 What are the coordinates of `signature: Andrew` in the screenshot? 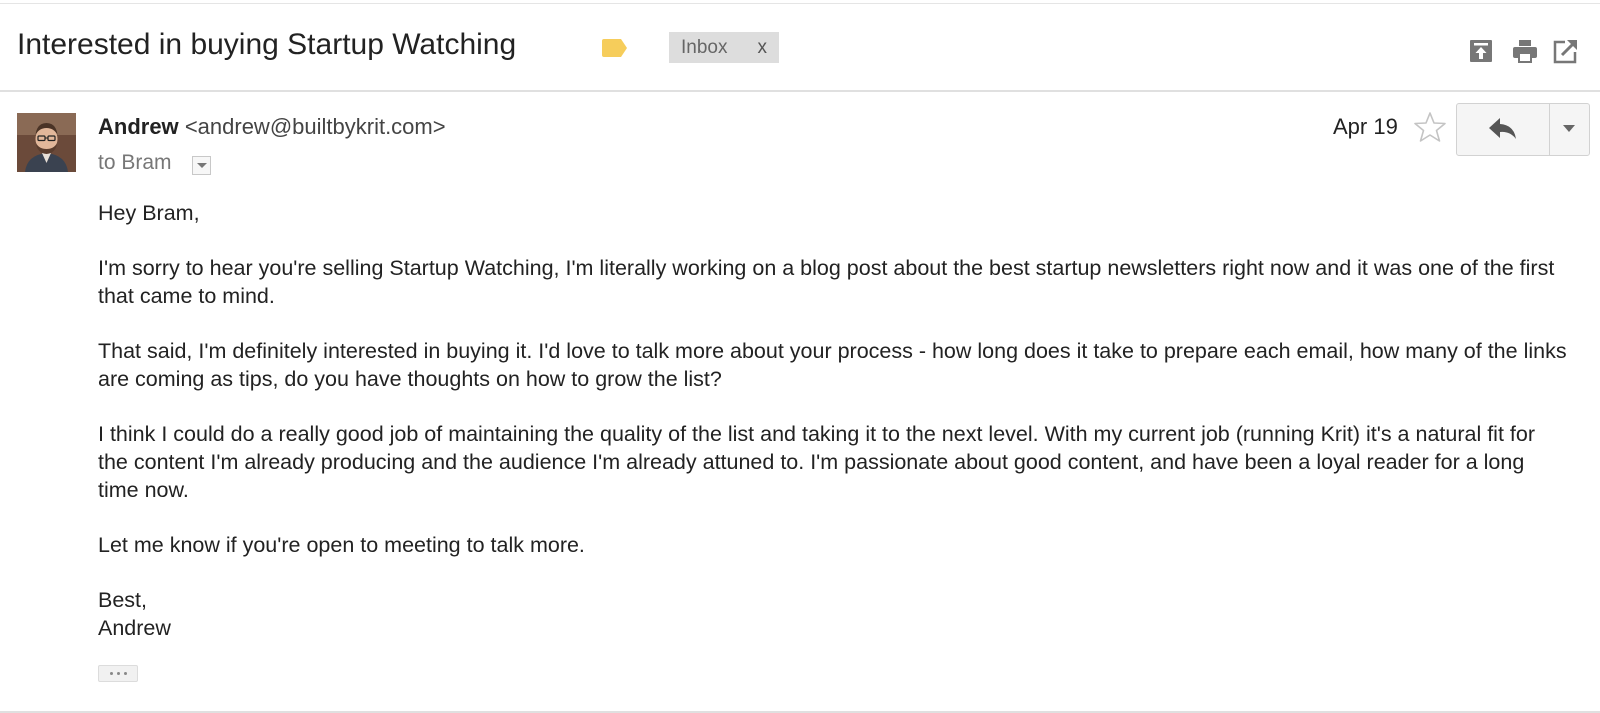 It's located at (134, 628).